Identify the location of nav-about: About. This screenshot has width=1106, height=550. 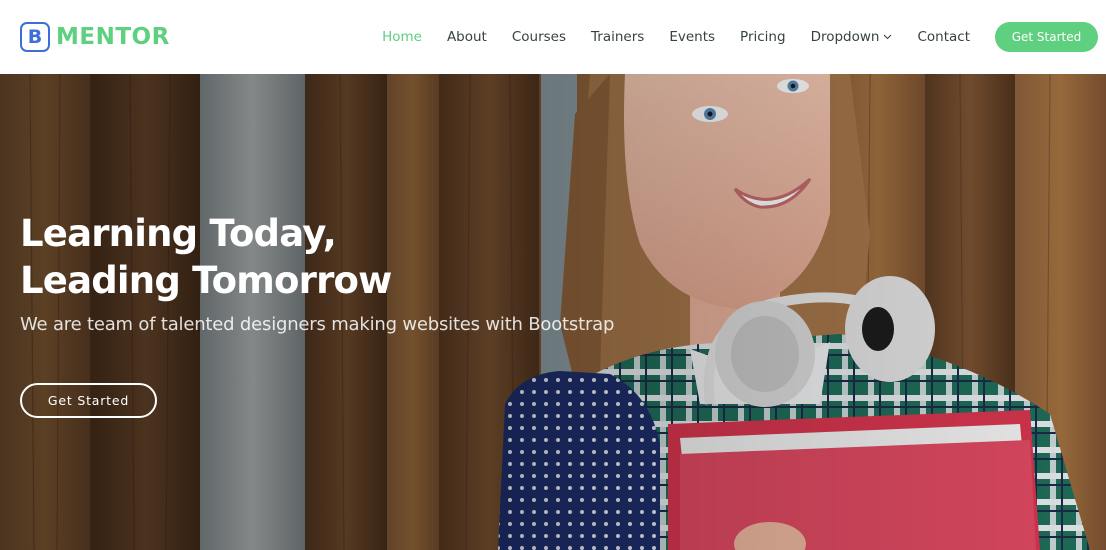
(467, 37).